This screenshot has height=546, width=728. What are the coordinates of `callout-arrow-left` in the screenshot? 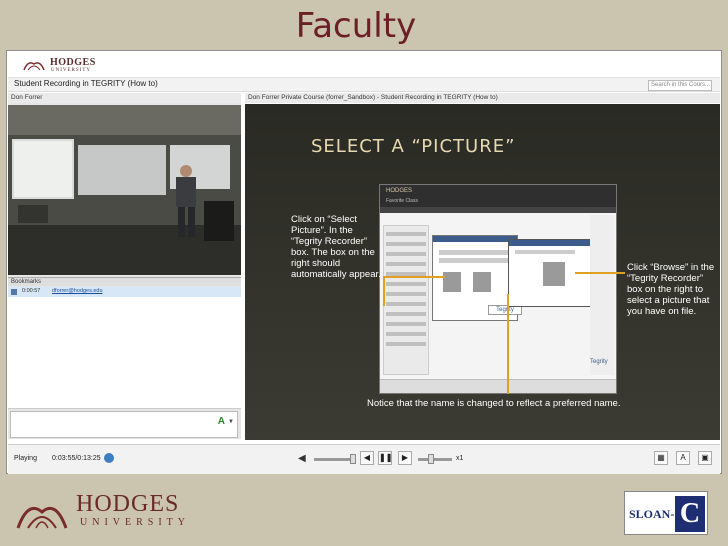 It's located at (384, 291).